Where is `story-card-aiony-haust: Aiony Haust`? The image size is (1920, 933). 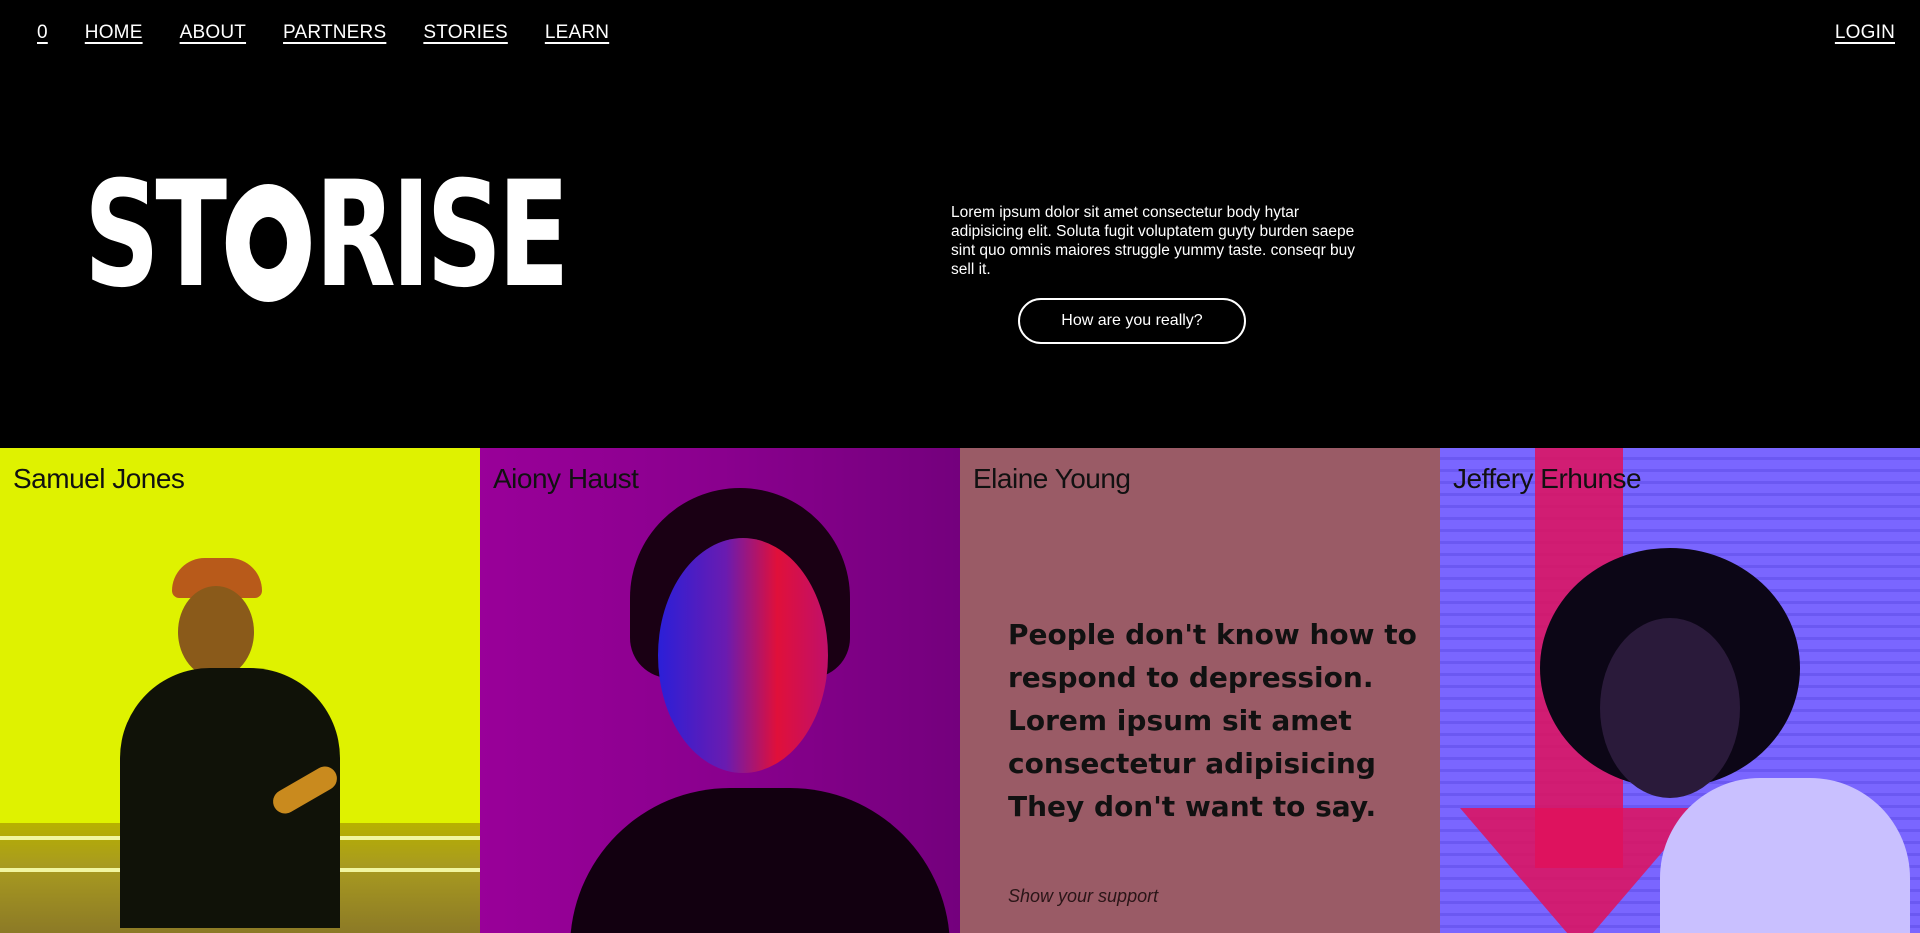 story-card-aiony-haust: Aiony Haust is located at coordinates (720, 690).